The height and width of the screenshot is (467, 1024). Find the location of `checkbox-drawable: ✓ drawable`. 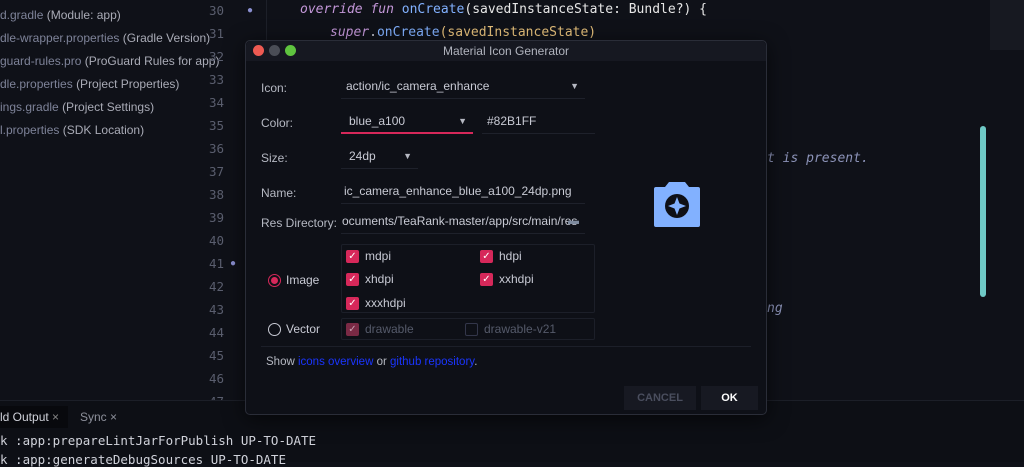

checkbox-drawable: ✓ drawable is located at coordinates (380, 329).